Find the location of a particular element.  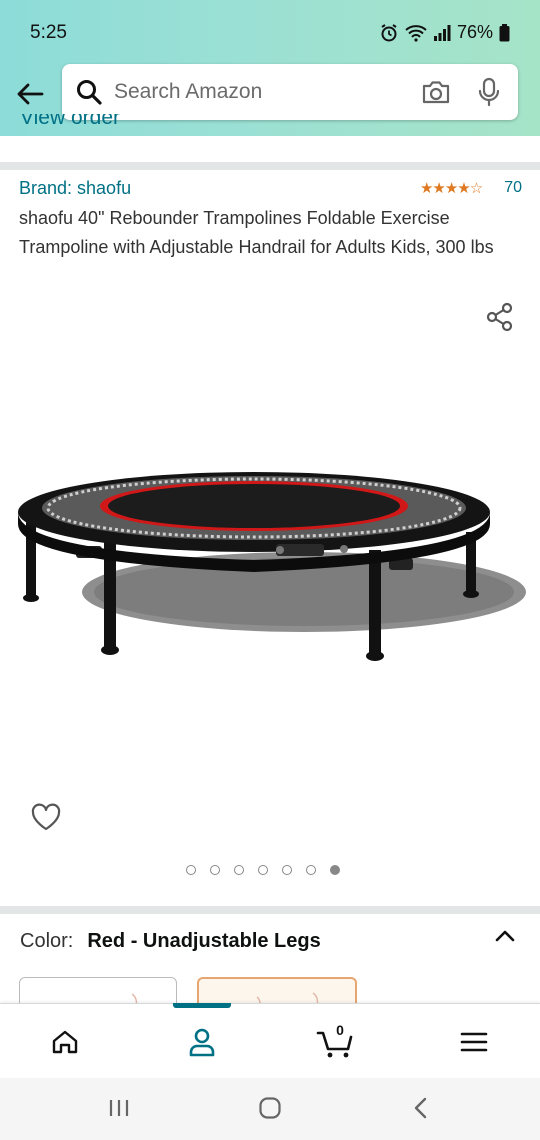

wifi-icon is located at coordinates (416, 33).